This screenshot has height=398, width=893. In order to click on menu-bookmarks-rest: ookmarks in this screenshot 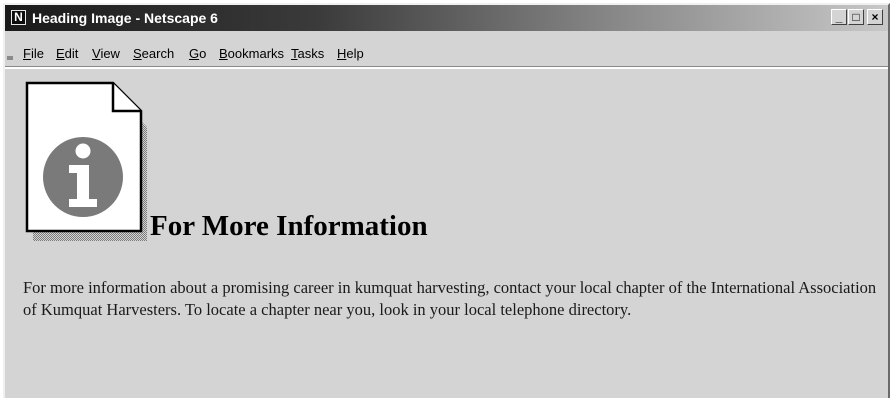, I will do `click(256, 53)`.